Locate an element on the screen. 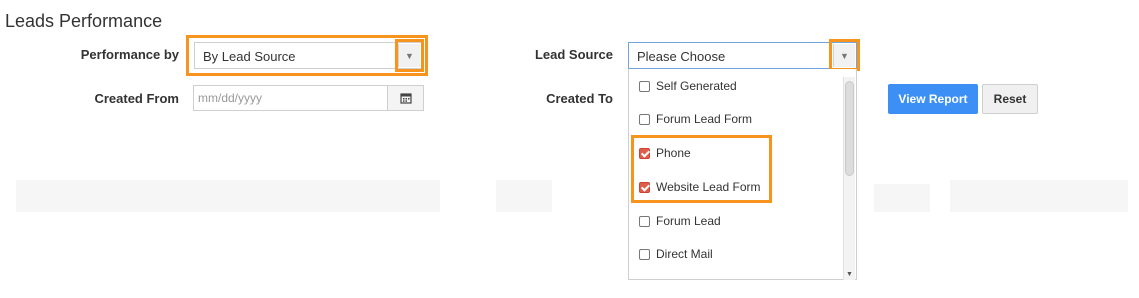 The height and width of the screenshot is (298, 1139). created-to-label: Created To is located at coordinates (579, 98).